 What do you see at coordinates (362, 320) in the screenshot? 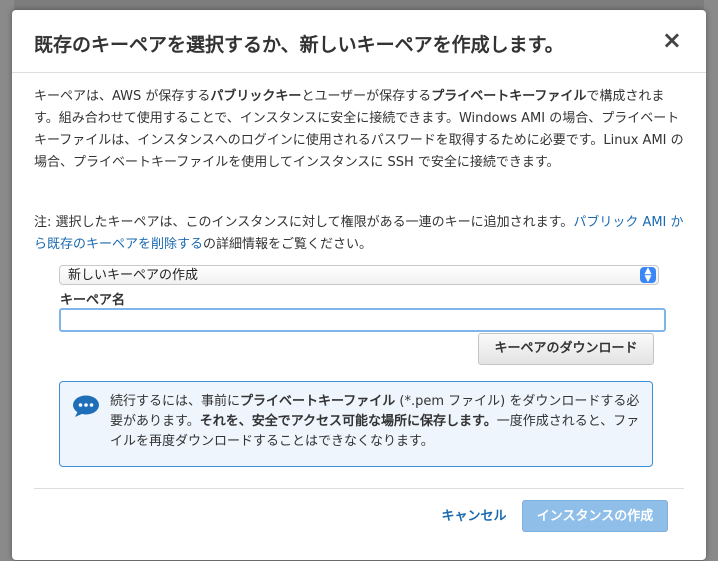
I see `keypair-name-input` at bounding box center [362, 320].